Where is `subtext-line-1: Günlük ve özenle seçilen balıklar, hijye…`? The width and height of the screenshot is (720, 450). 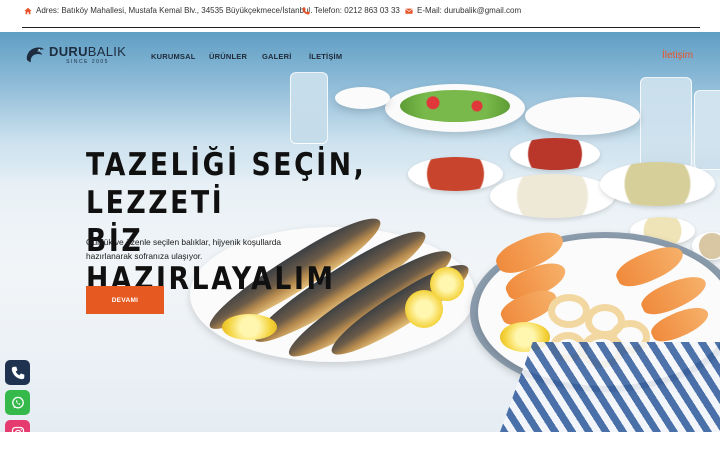
subtext-line-1: Günlük ve özenle seçilen balıklar, hijye… is located at coordinates (184, 242).